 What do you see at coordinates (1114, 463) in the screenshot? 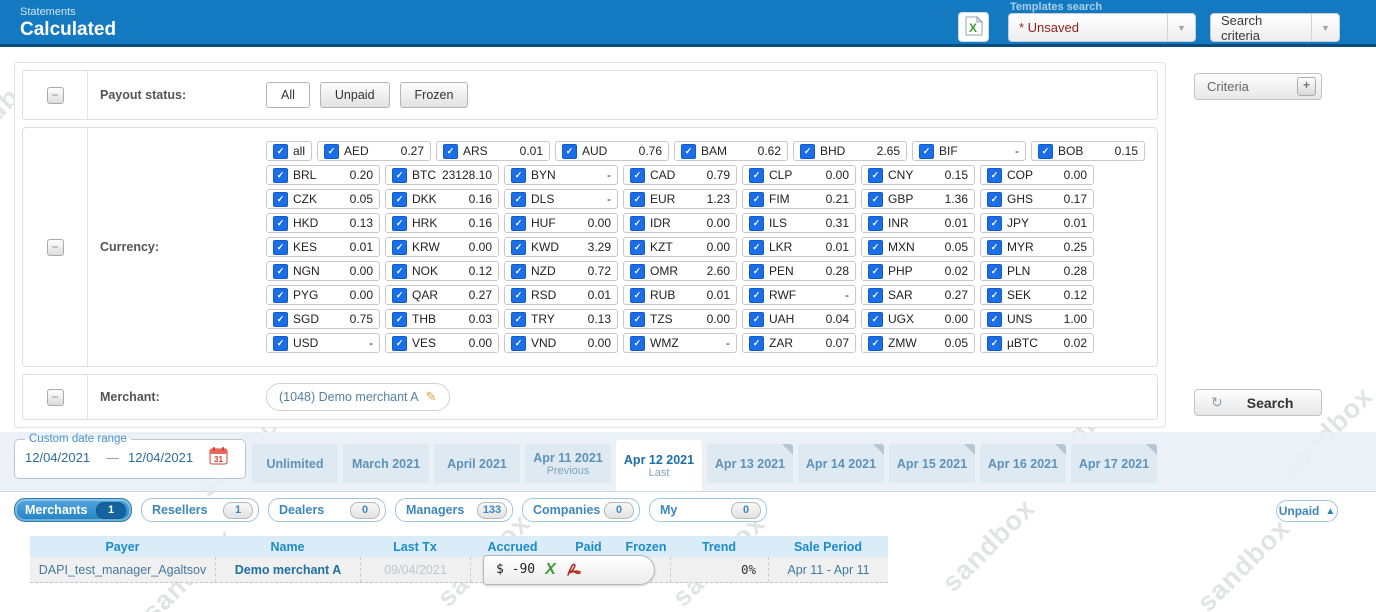
I see `period-tab: Apr 17 2021` at bounding box center [1114, 463].